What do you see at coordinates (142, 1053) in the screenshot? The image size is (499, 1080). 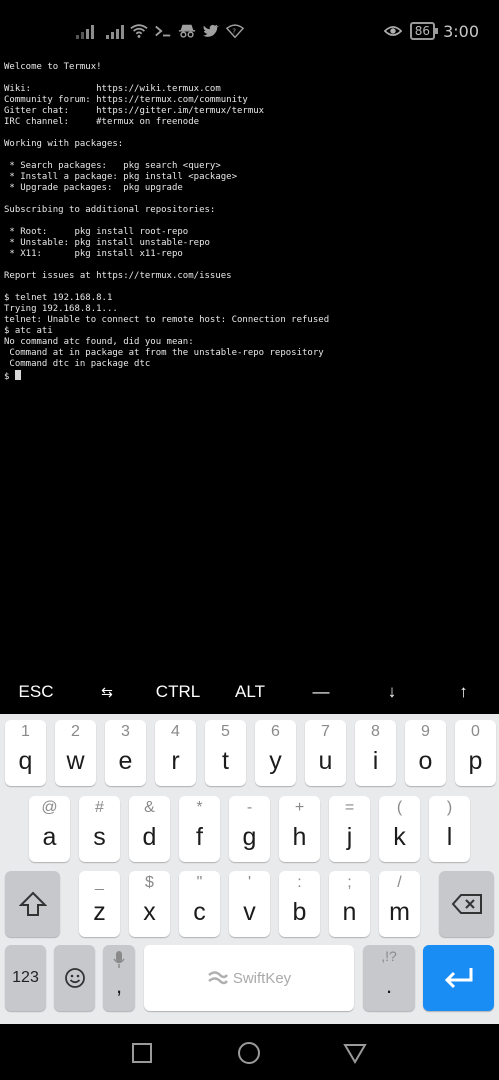 I see `recents-icon` at bounding box center [142, 1053].